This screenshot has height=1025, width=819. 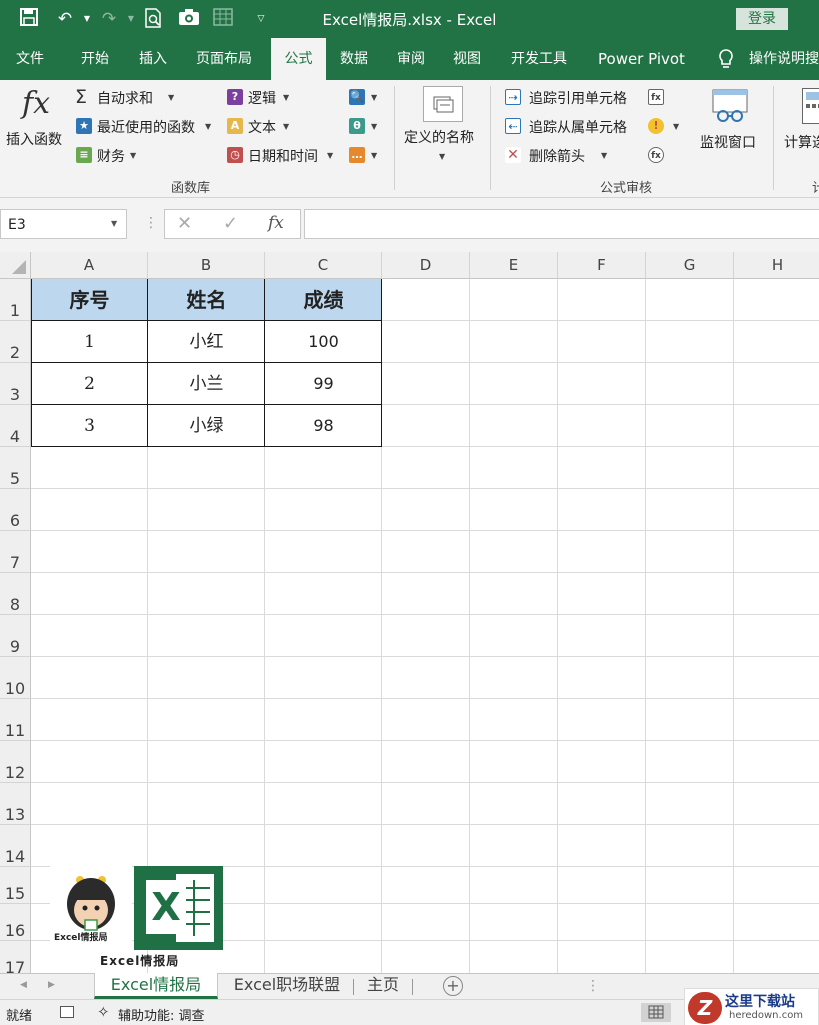 What do you see at coordinates (89, 342) in the screenshot?
I see `table-cell: 1` at bounding box center [89, 342].